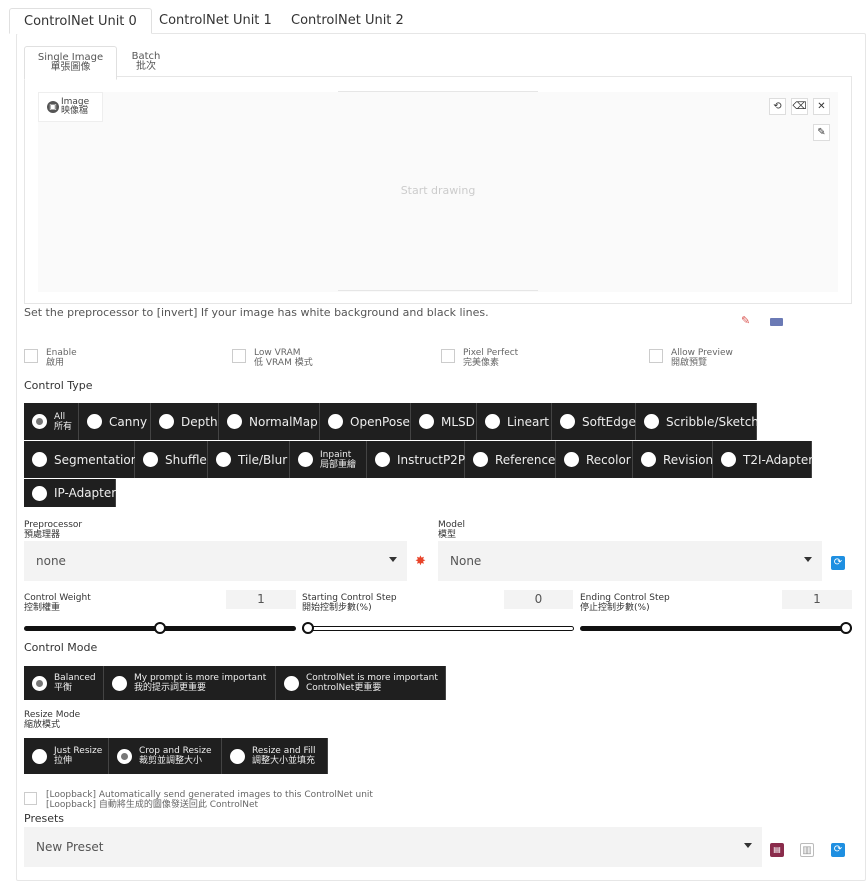 The height and width of the screenshot is (884, 867). Describe the element at coordinates (777, 106) in the screenshot. I see `undo-icon: ⟲` at that location.